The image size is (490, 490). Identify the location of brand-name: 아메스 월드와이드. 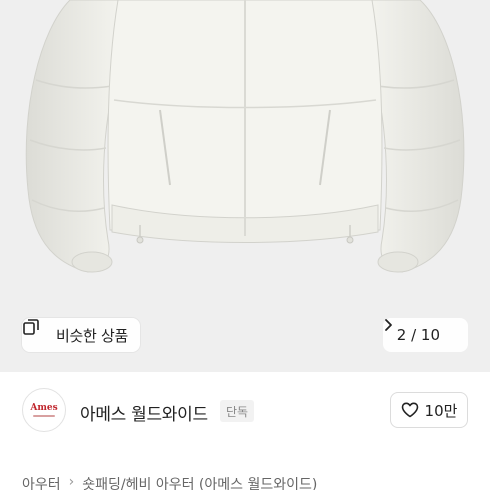
(144, 412).